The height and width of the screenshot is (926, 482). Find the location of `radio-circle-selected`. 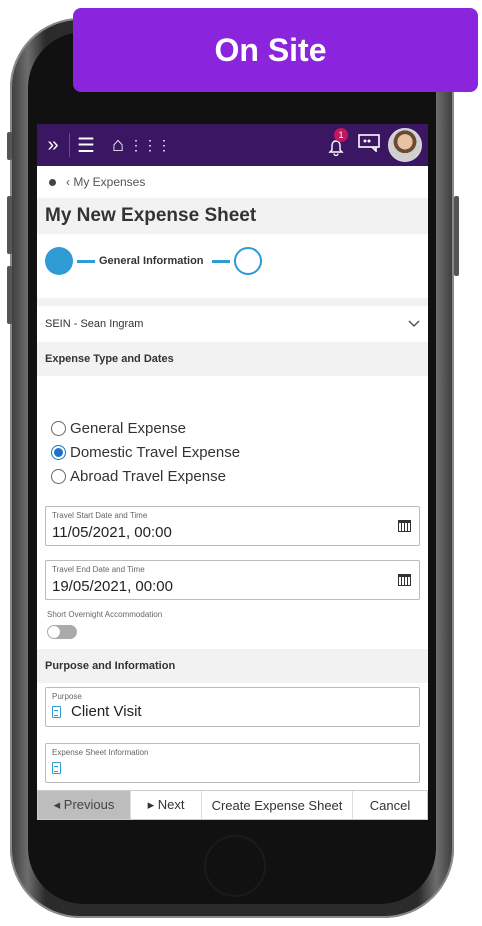

radio-circle-selected is located at coordinates (58, 452).